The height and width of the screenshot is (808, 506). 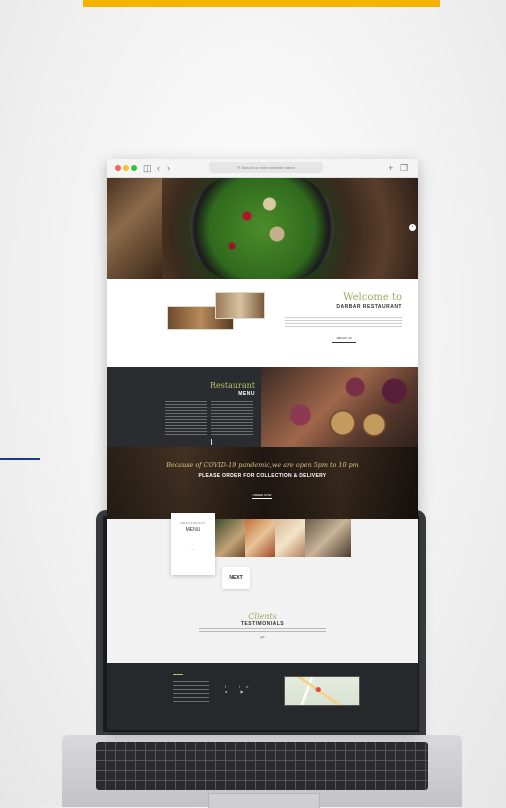 I want to click on testimonials-section: Clients TESTIMONIALS “”, so click(x=262, y=630).